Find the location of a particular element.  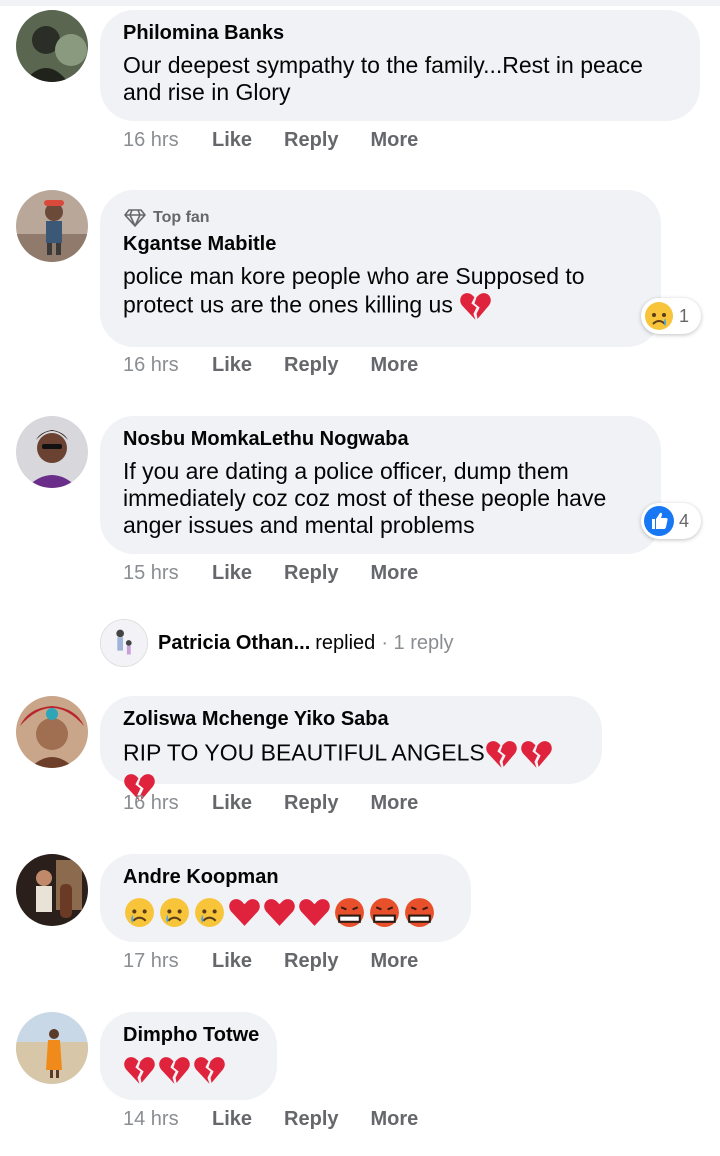

comment-actions: 14 hrs Like Reply More is located at coordinates (286, 1119).